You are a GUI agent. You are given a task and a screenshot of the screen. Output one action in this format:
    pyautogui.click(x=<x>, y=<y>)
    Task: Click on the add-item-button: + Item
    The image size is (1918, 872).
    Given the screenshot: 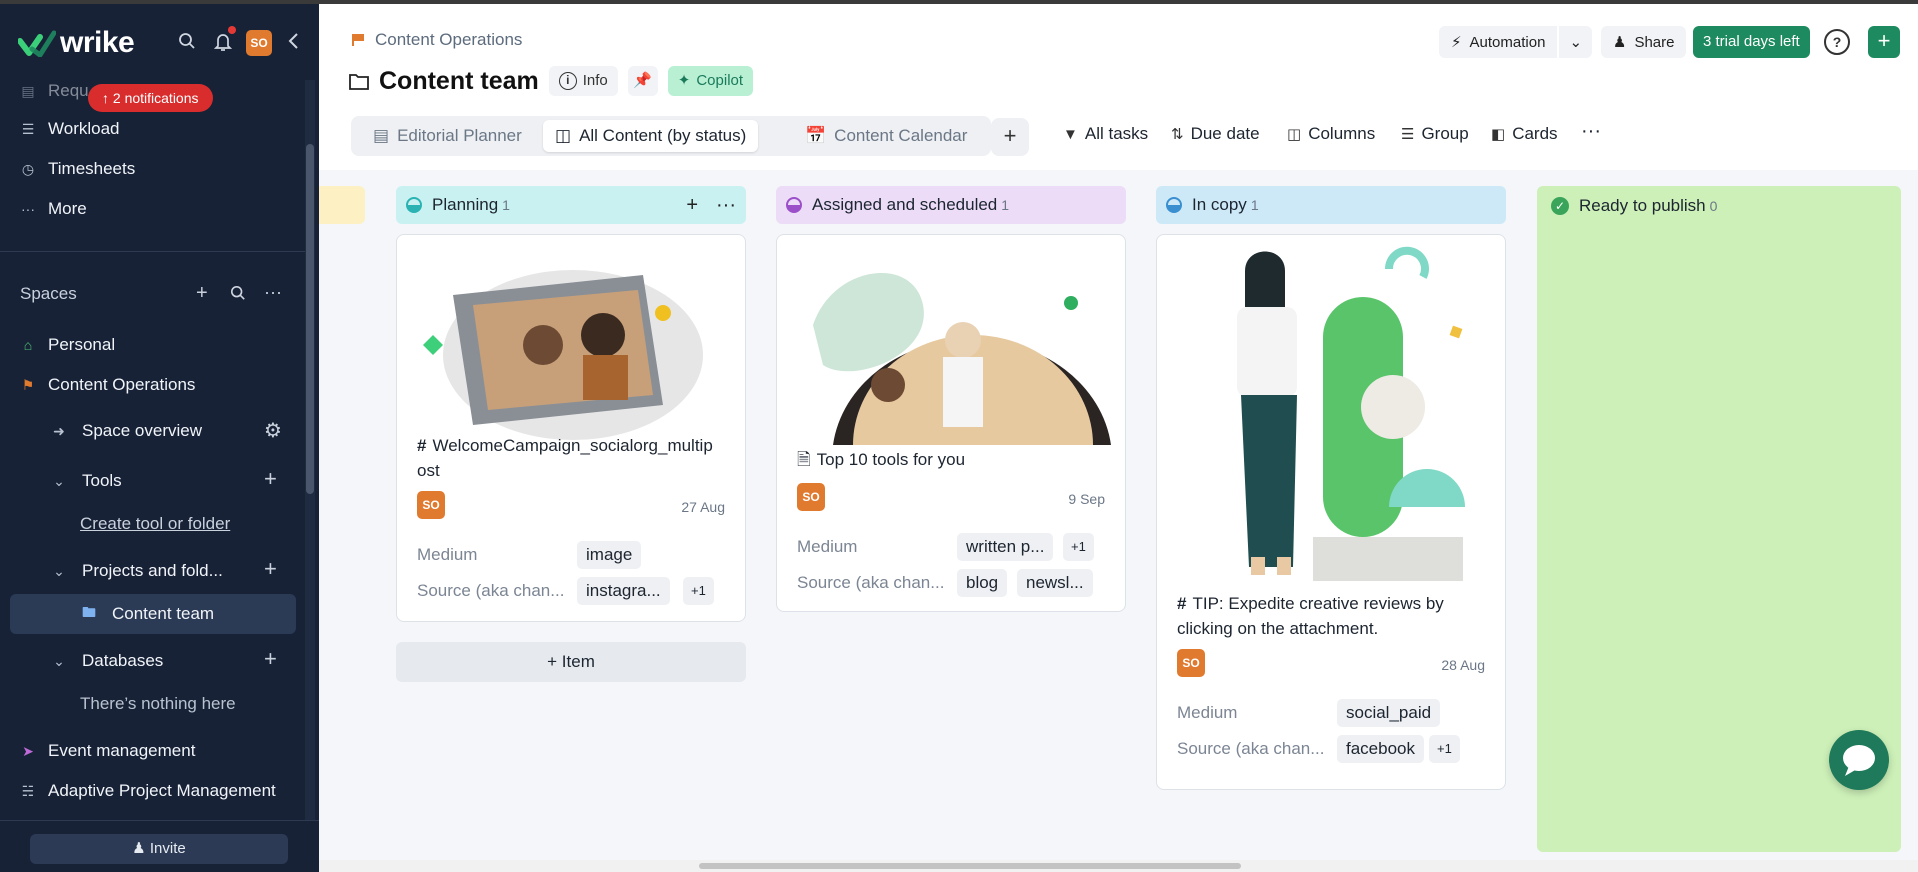 What is the action you would take?
    pyautogui.click(x=571, y=662)
    